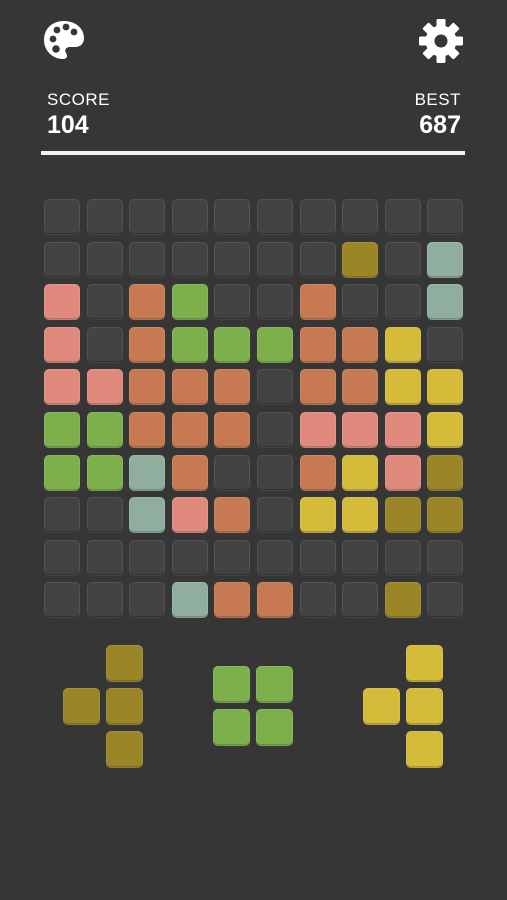 Image resolution: width=507 pixels, height=900 pixels. I want to click on palette-button, so click(64, 40).